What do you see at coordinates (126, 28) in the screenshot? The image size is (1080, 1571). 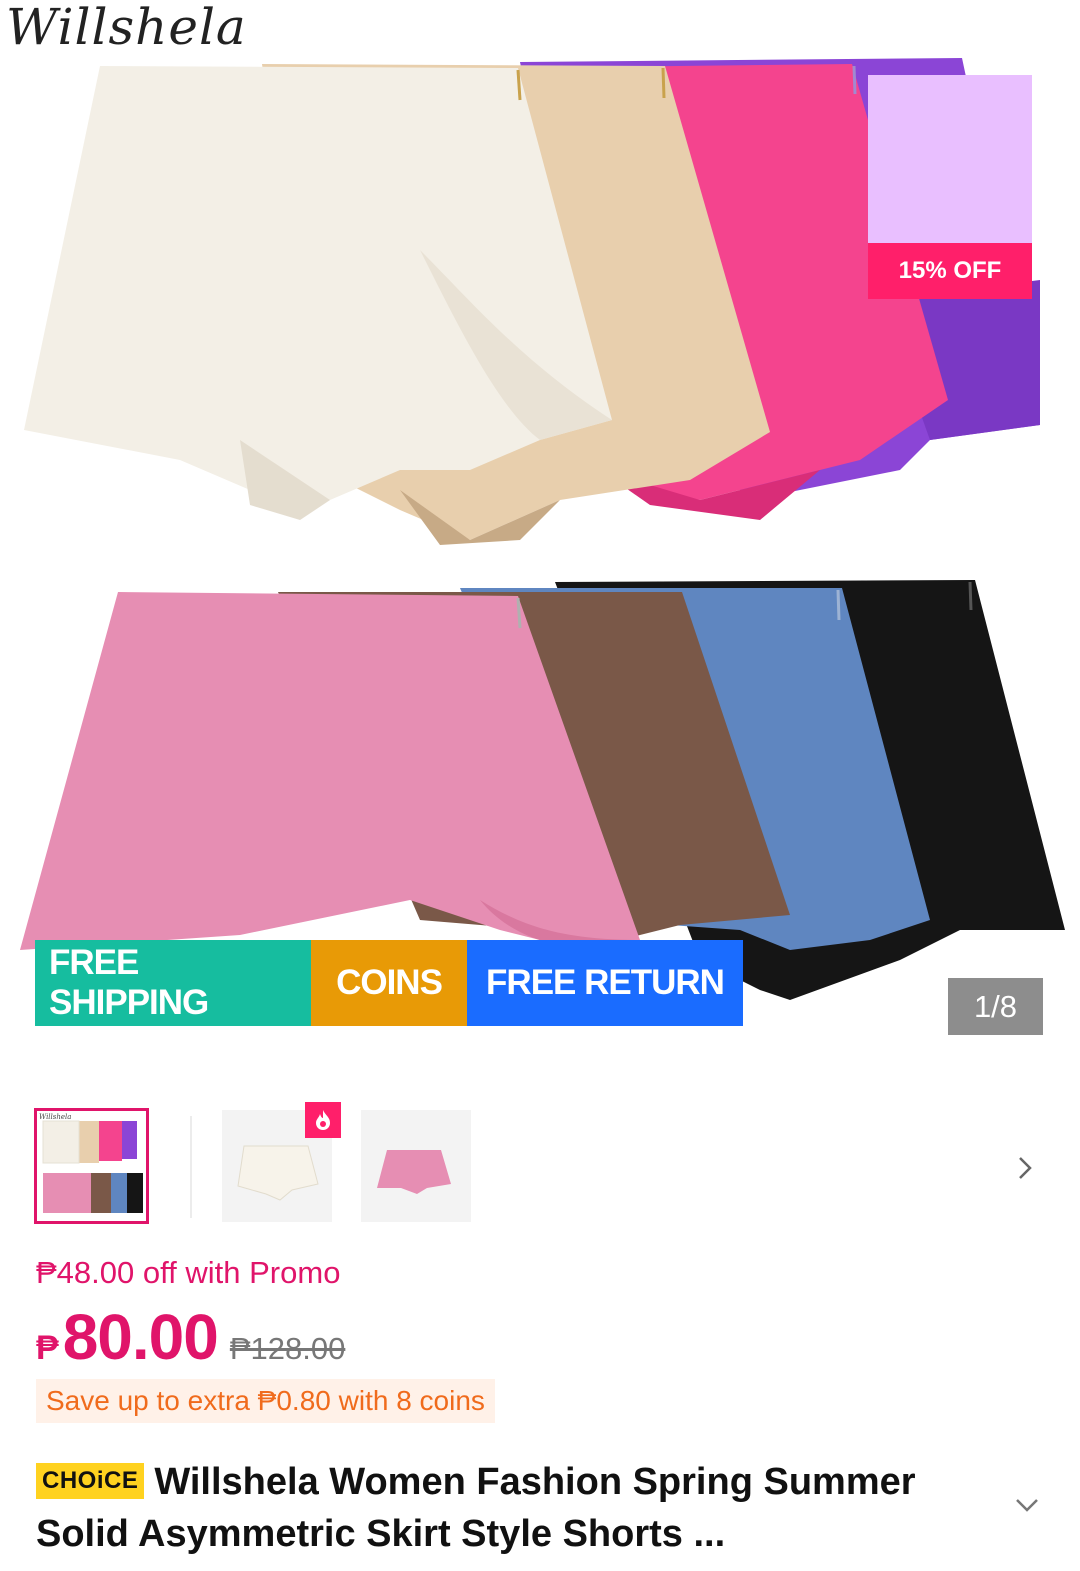 I see `brand-logo: Willshela` at bounding box center [126, 28].